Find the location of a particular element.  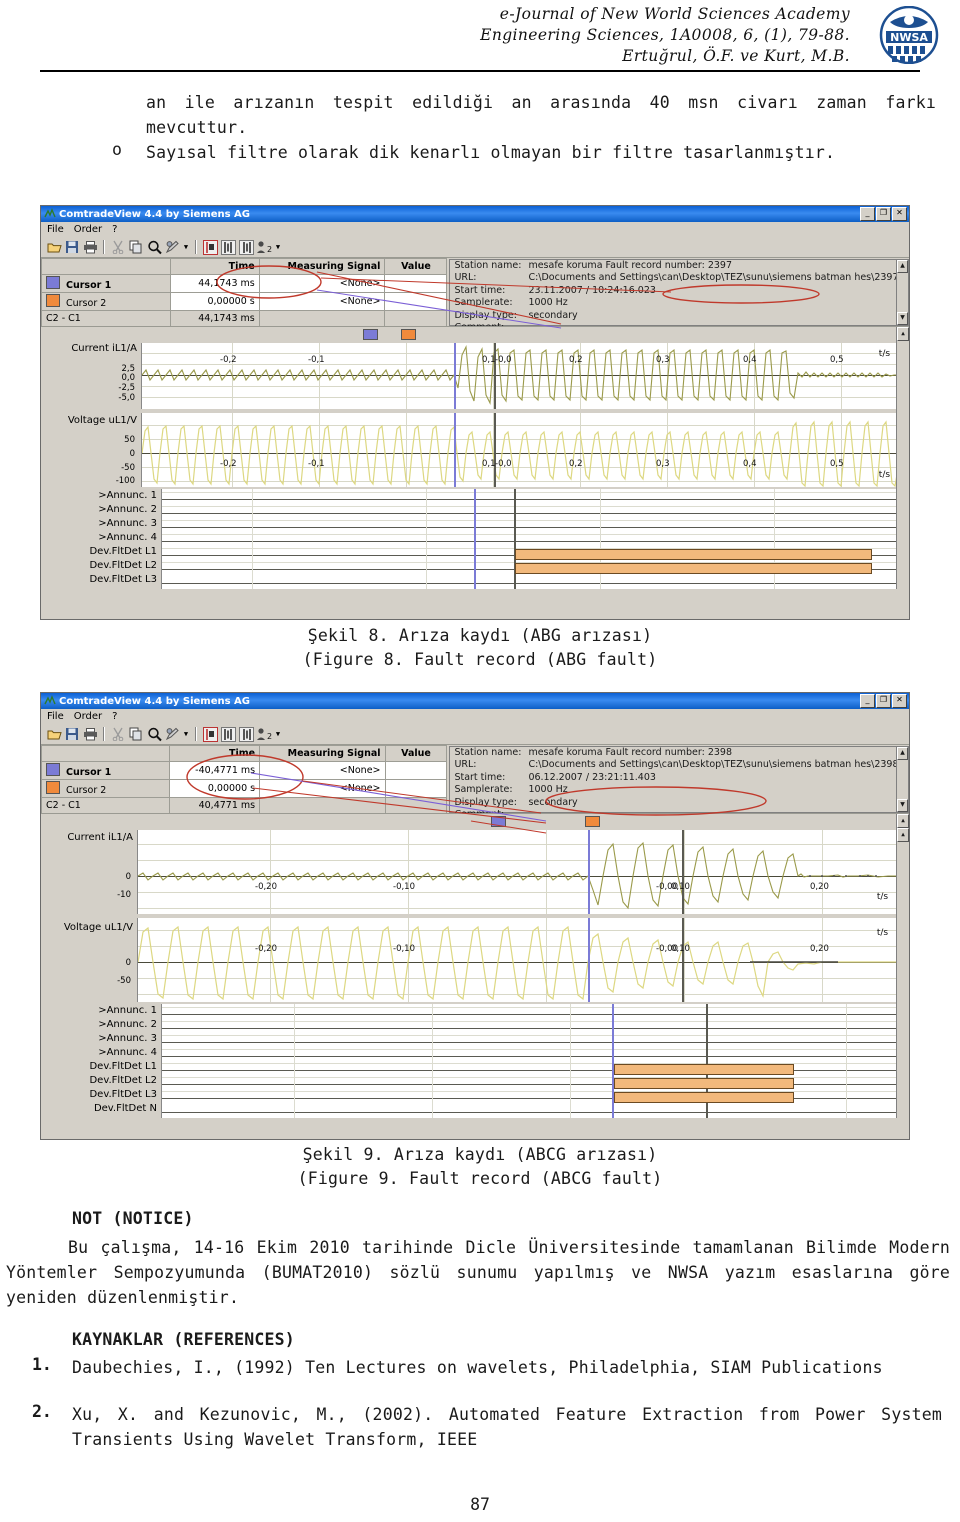

current-plot-area: -0,2 -0,1 -0,0 0,1 0,2 0,3 0,4 0,5 t/s is located at coordinates (519, 376).